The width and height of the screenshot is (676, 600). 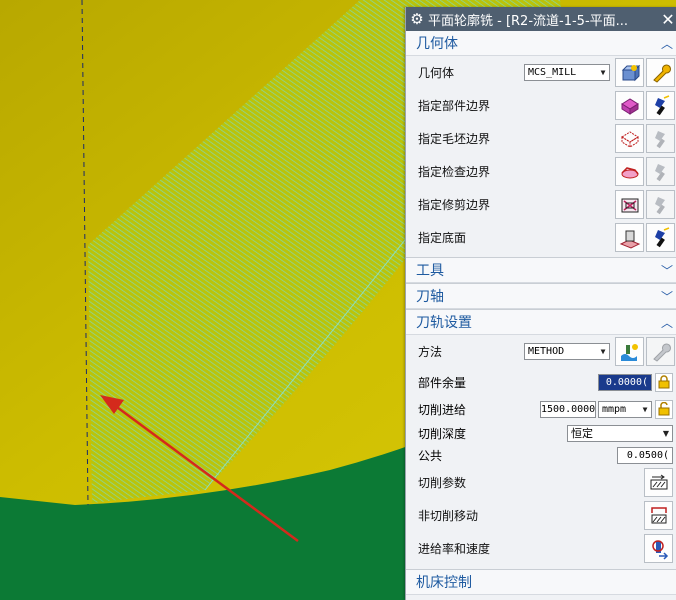 I want to click on lock-icon, so click(x=664, y=382).